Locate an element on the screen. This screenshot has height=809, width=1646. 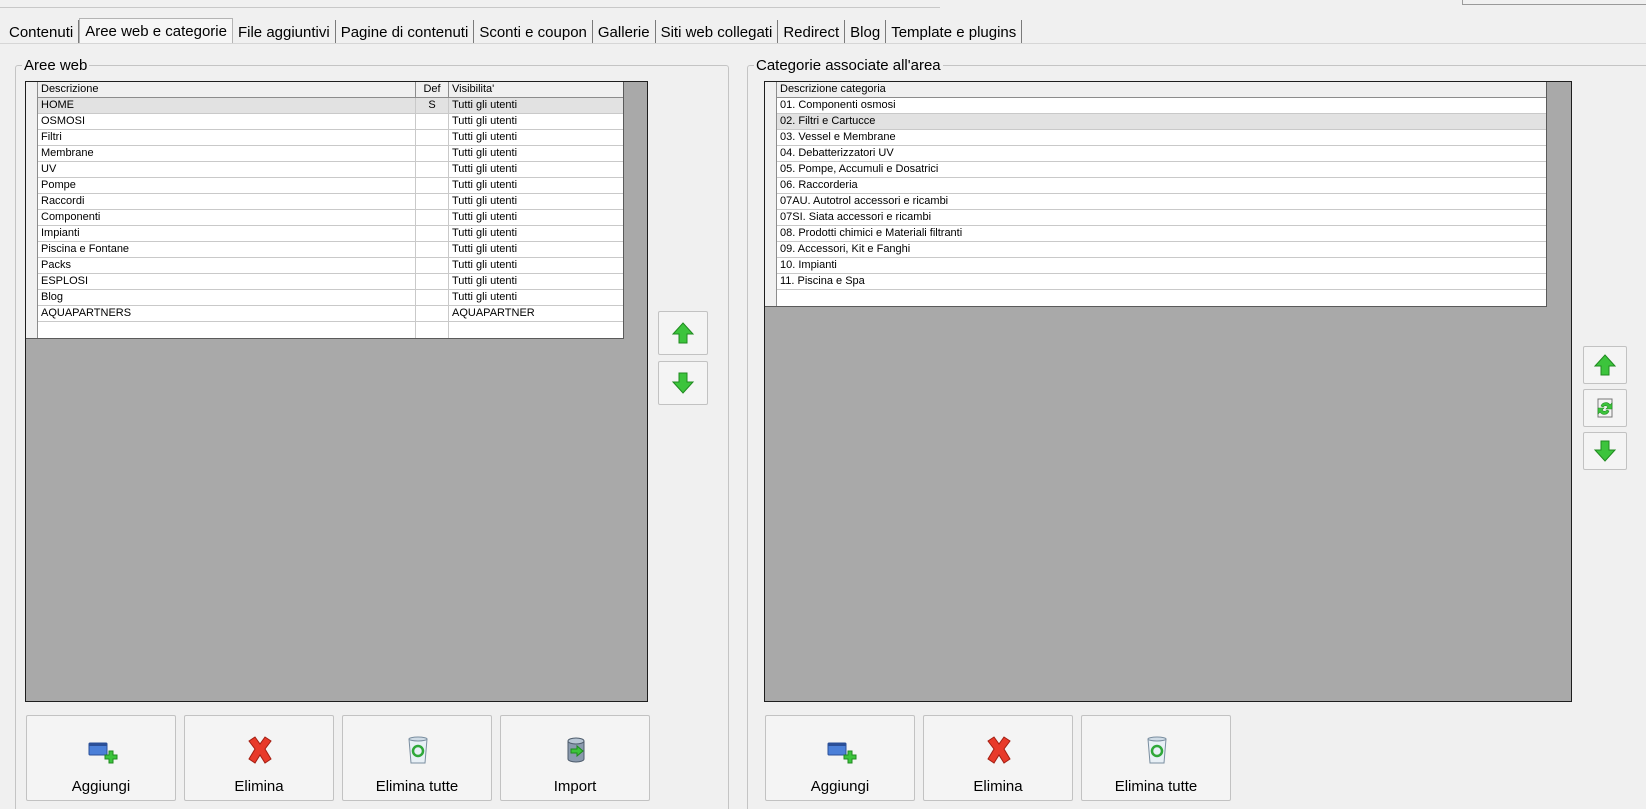
elimina-area-label: Elimina is located at coordinates (259, 786).